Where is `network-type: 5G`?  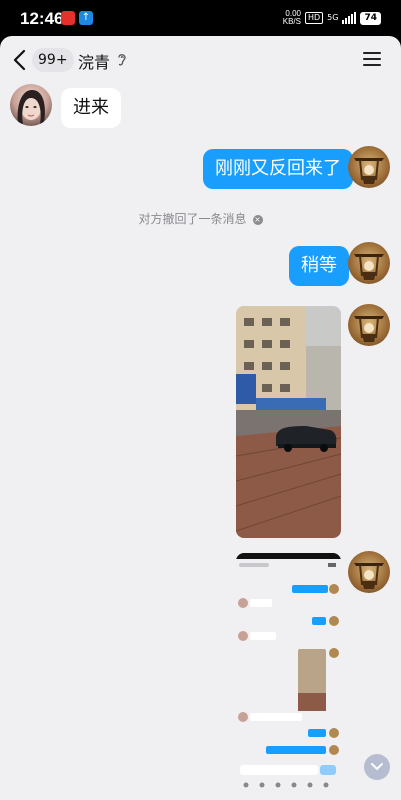
network-type: 5G is located at coordinates (333, 17).